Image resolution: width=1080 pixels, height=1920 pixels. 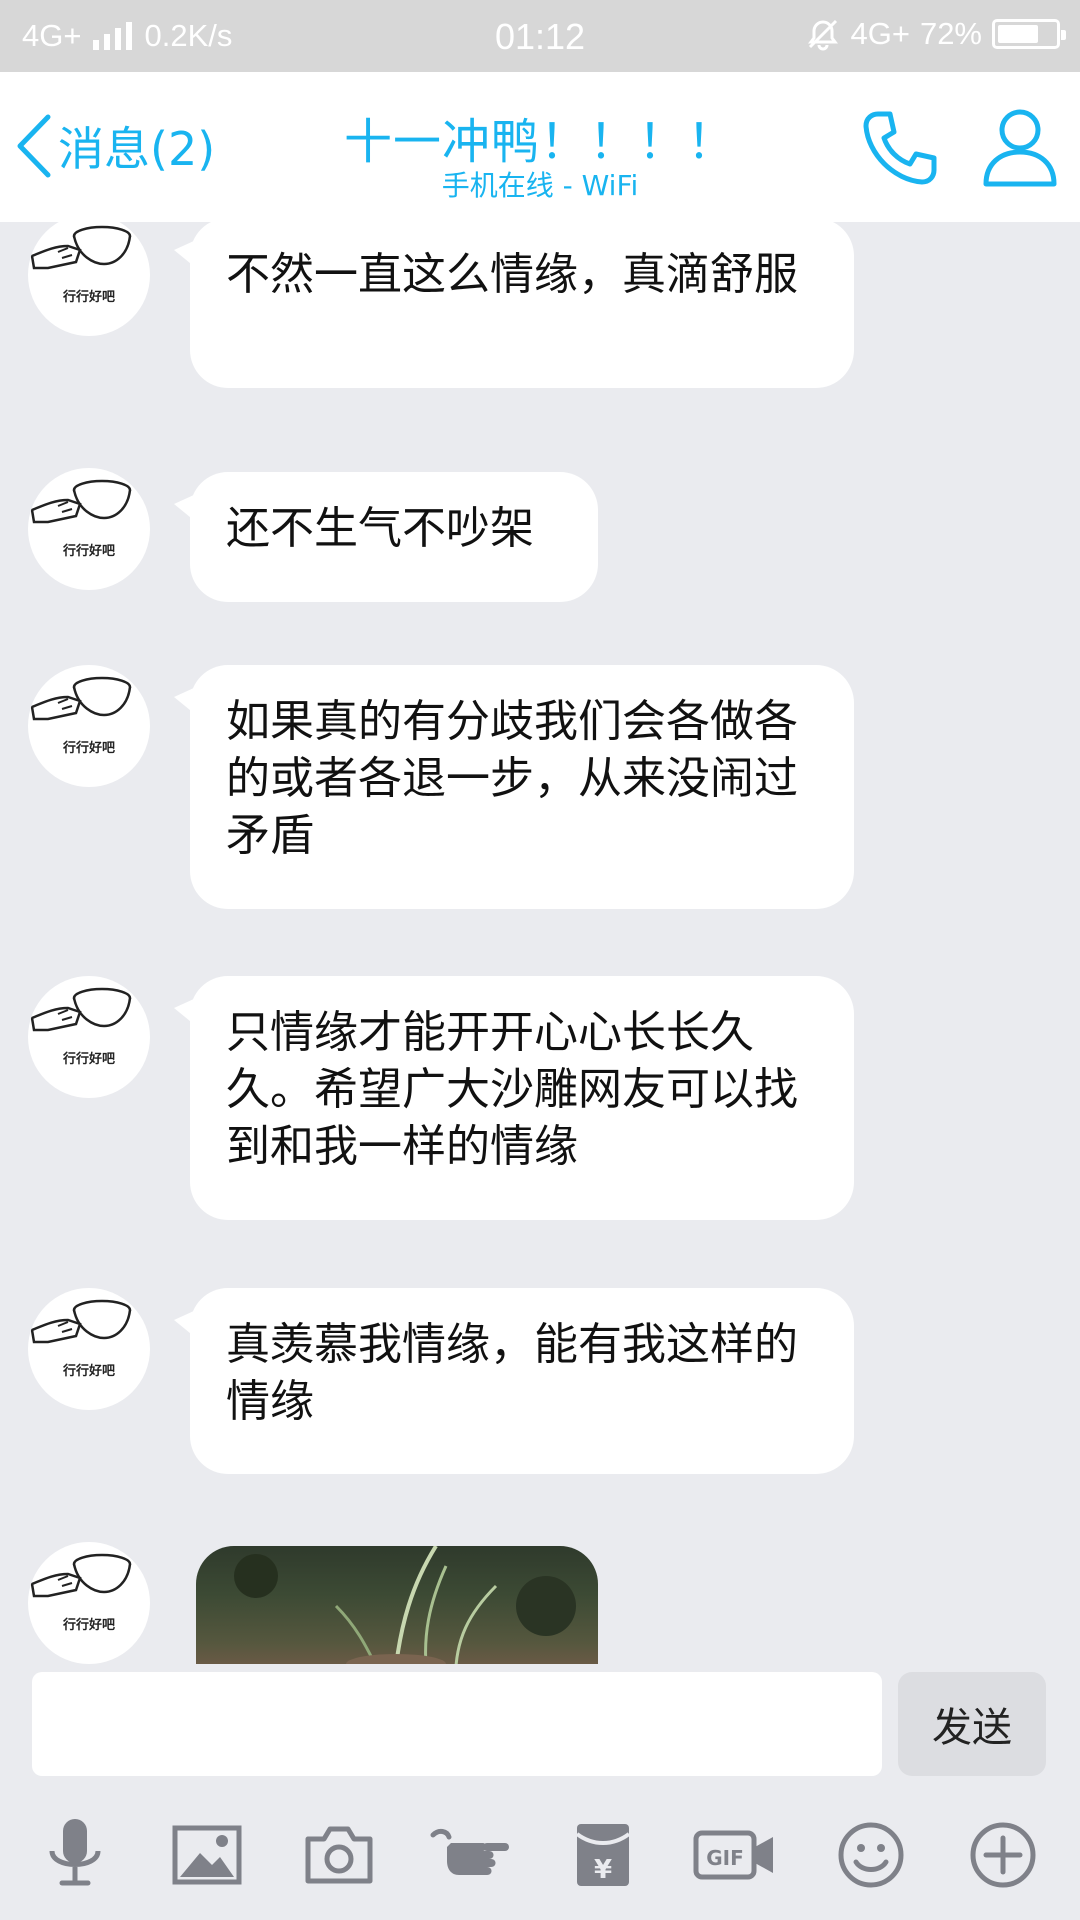 I want to click on chat-header: 消息(2) 十一冲鸭！！！！ 手机在线 - WiFi, so click(x=540, y=147).